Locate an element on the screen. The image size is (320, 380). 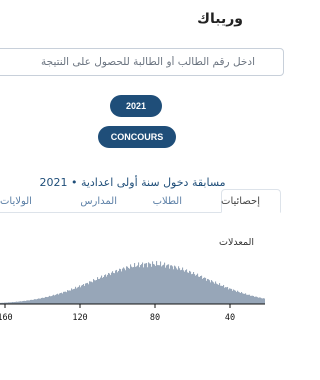
exam-type-button: CONCOURS is located at coordinates (137, 137).